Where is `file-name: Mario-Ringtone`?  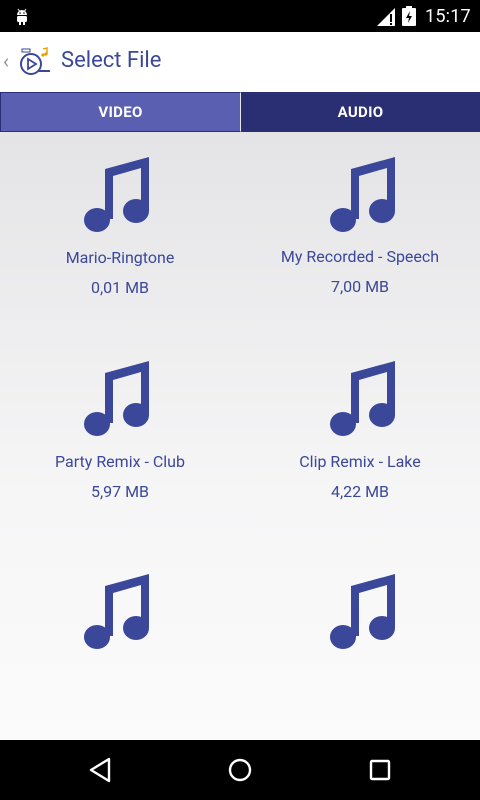 file-name: Mario-Ringtone is located at coordinates (120, 257).